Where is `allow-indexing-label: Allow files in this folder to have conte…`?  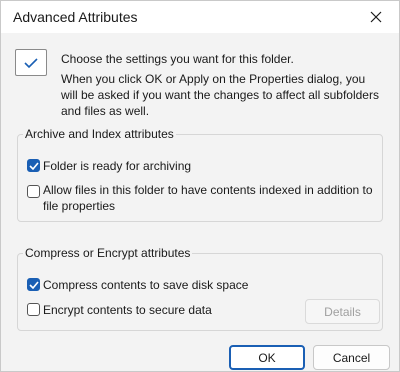
allow-indexing-label: Allow files in this folder to have conte… is located at coordinates (208, 198).